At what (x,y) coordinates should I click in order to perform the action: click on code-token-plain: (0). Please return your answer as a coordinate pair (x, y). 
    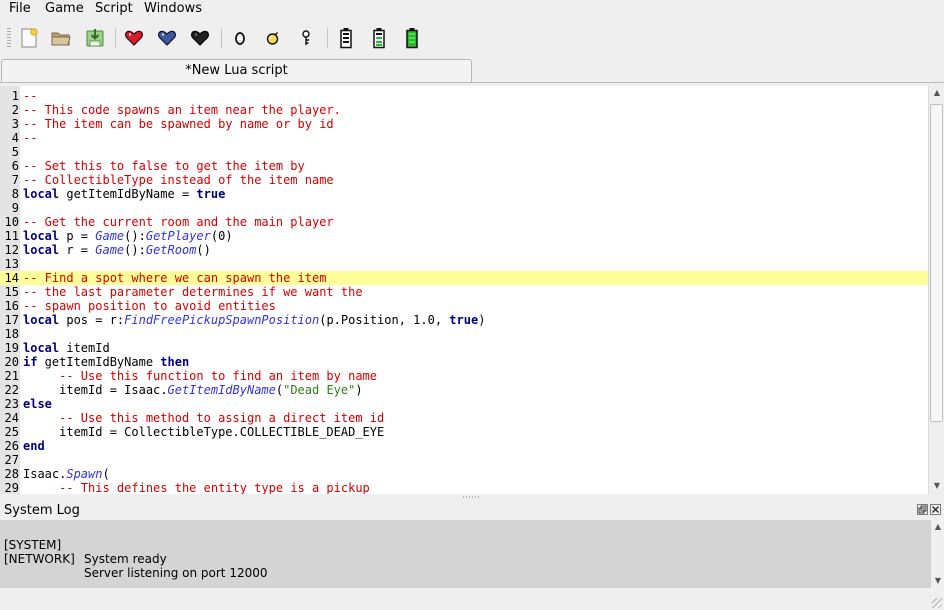
    Looking at the image, I should click on (221, 236).